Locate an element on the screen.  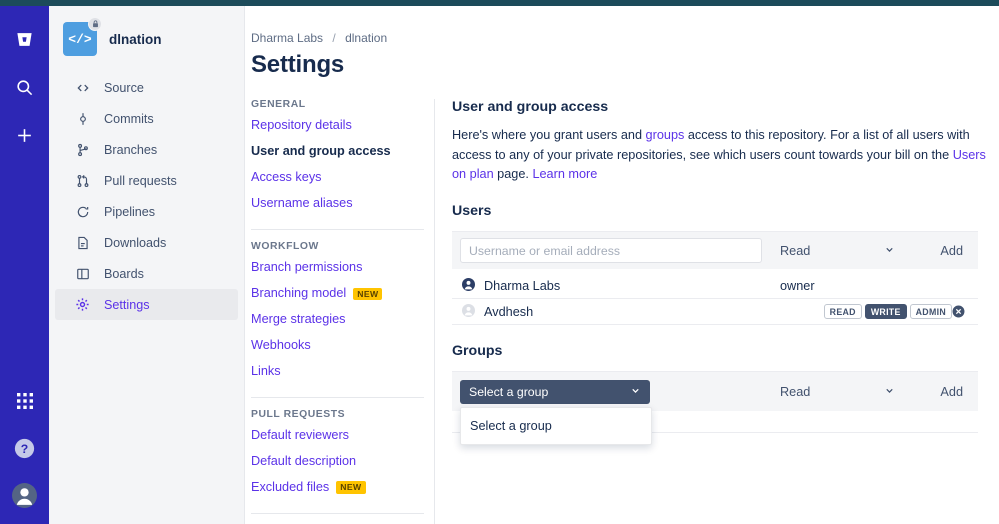
add-user-button: Add is located at coordinates (942, 251).